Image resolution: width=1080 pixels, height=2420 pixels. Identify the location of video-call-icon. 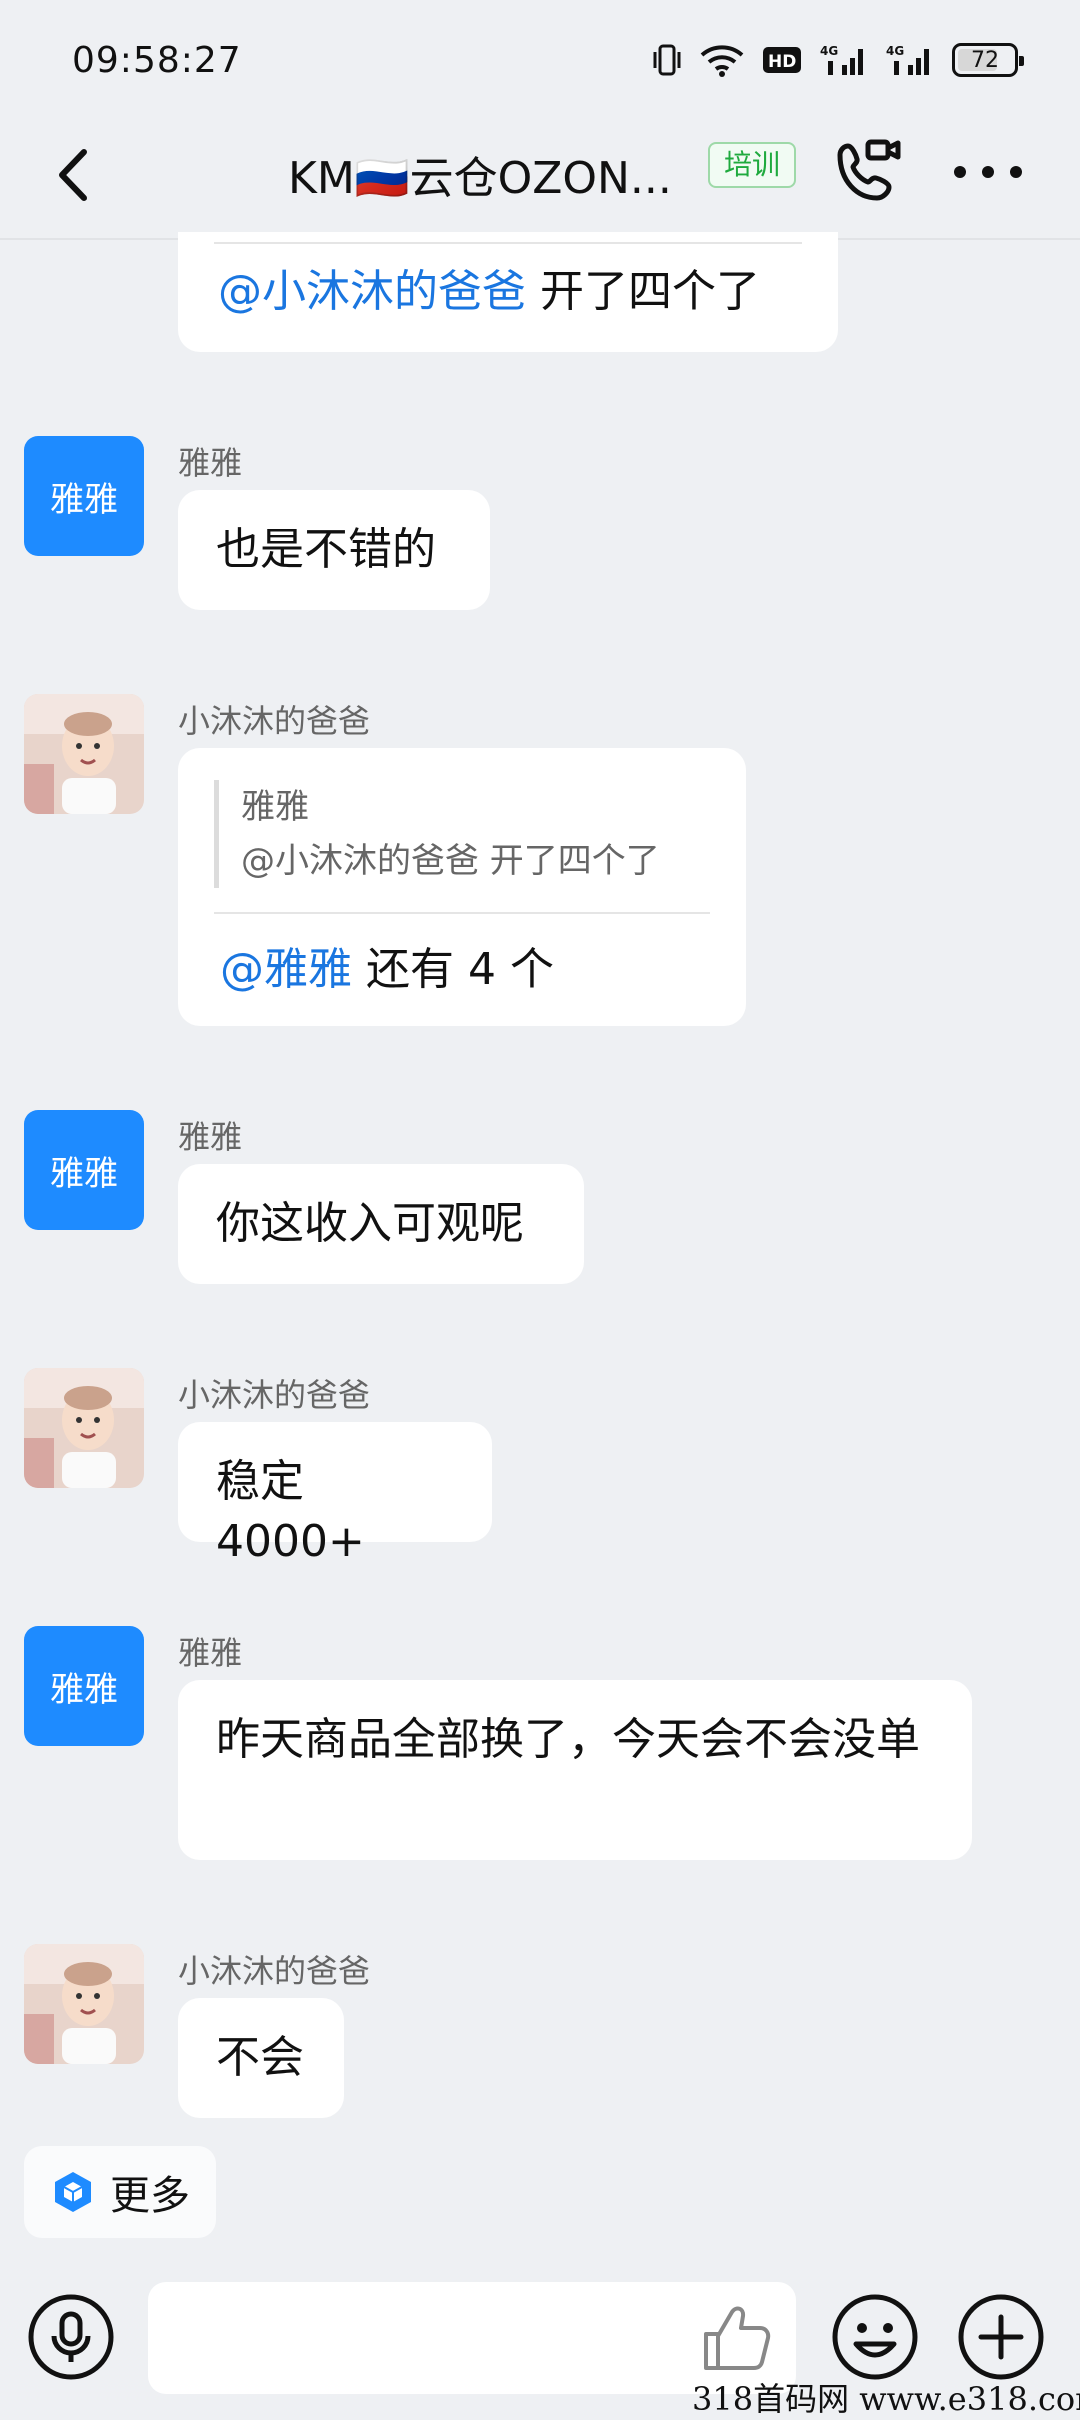
(868, 170).